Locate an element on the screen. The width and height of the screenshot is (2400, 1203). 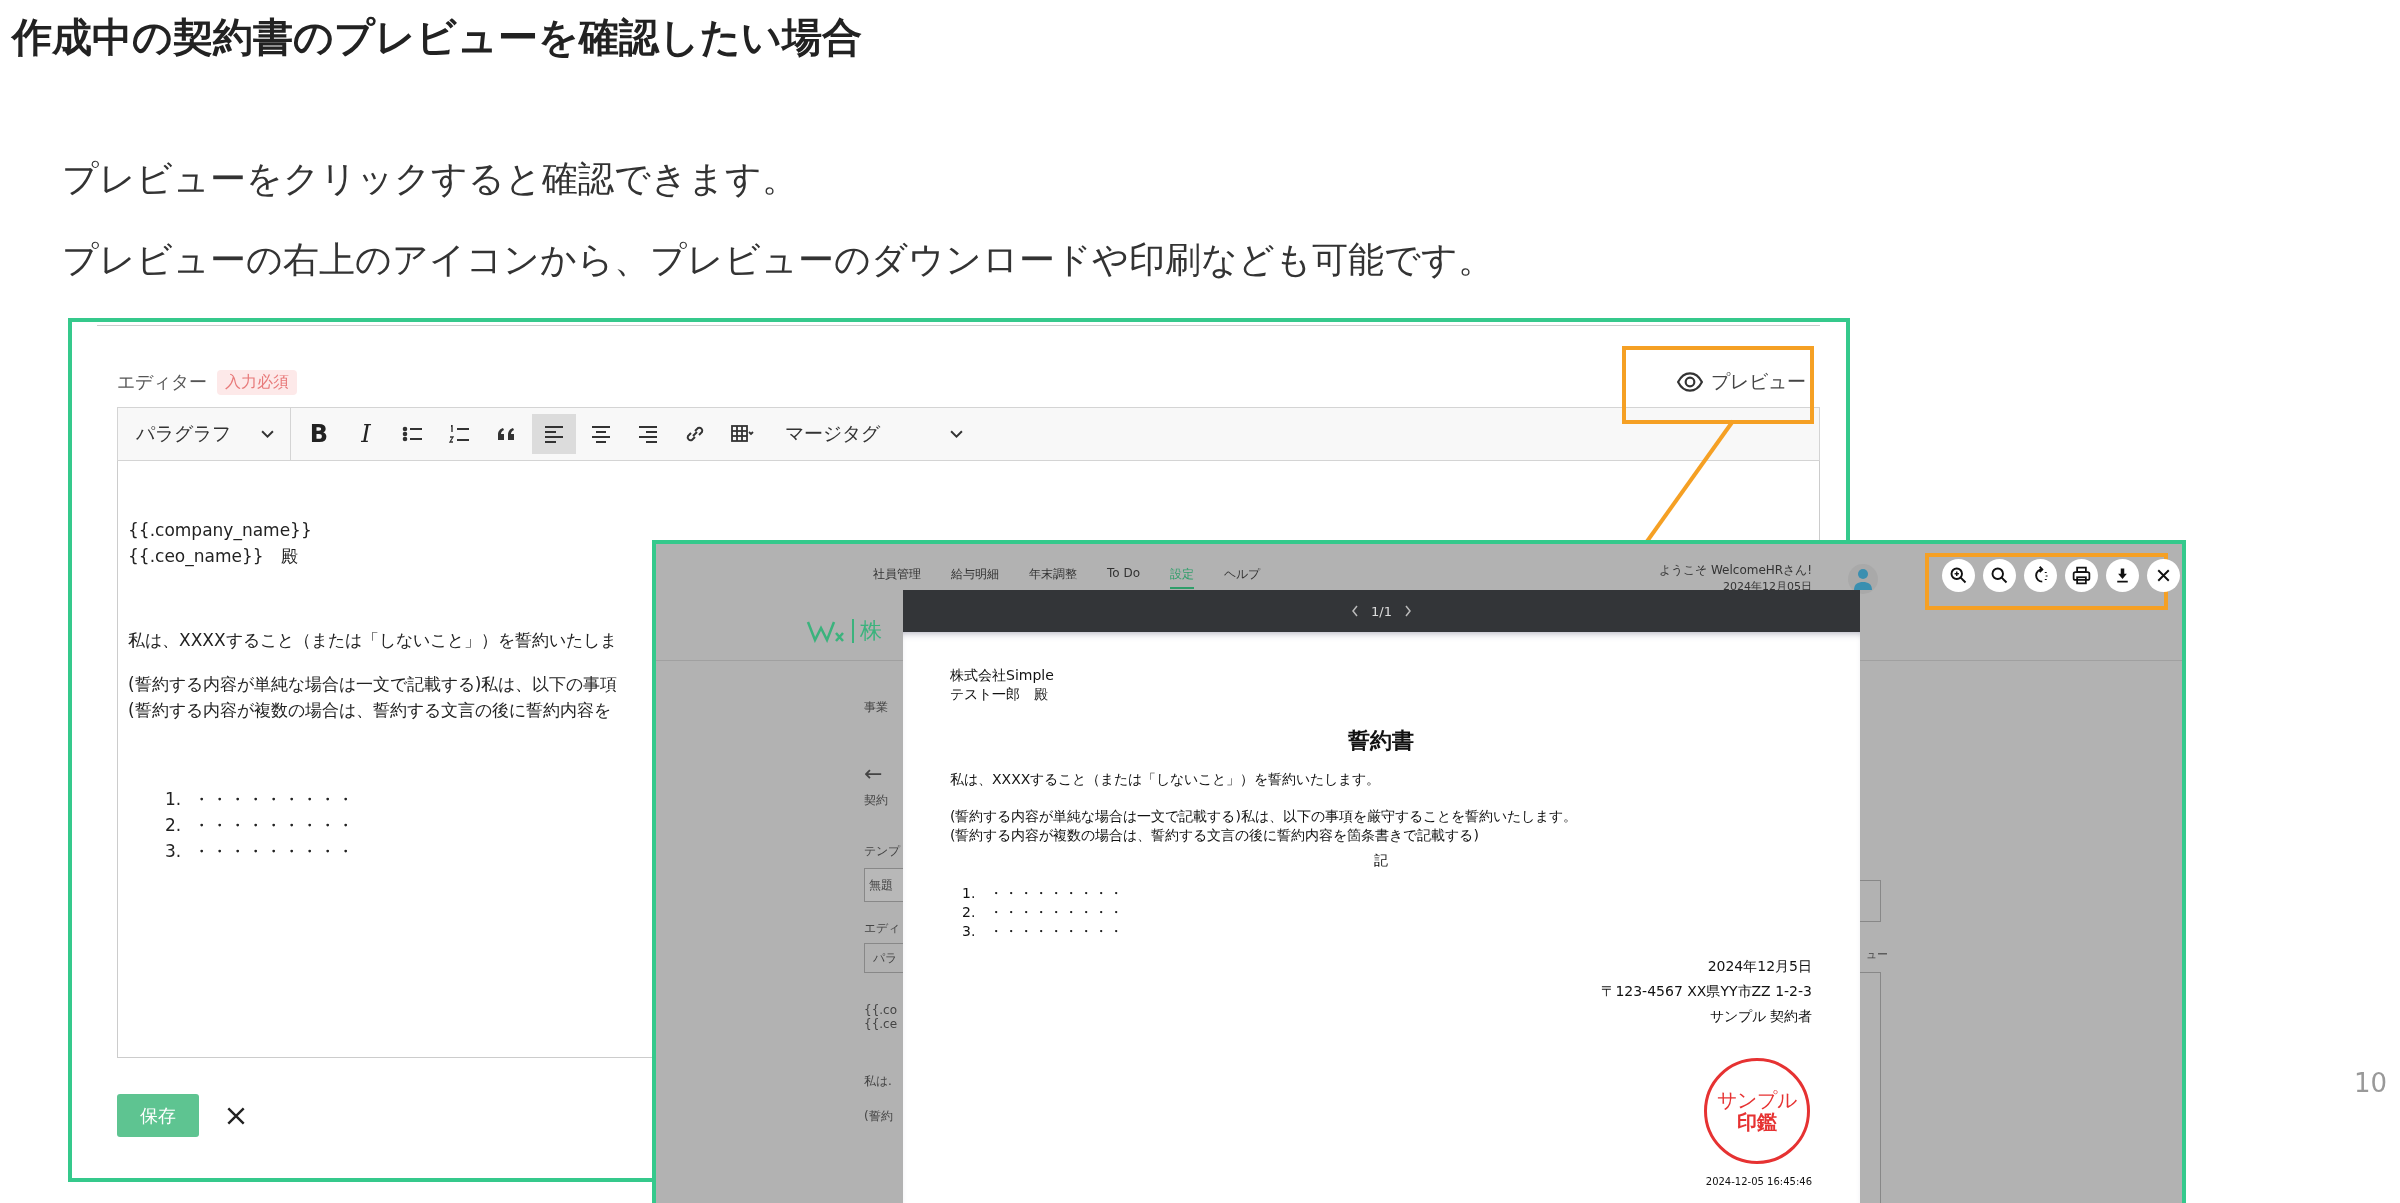
page-indicator: 1/1 is located at coordinates (1381, 611).